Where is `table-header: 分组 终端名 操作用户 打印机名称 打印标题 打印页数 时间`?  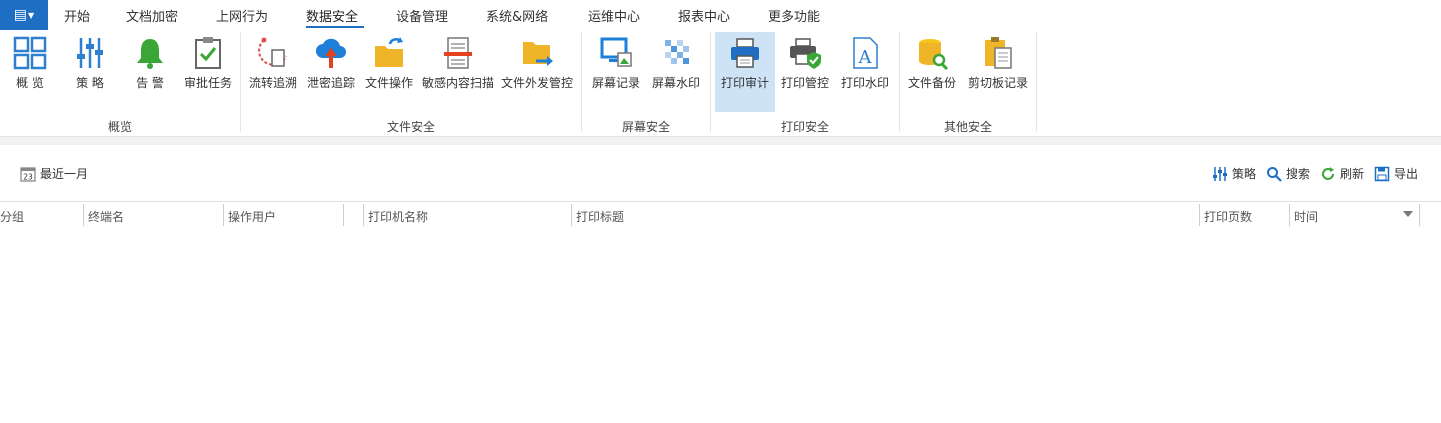 table-header: 分组 终端名 操作用户 打印机名称 打印标题 打印页数 时间 is located at coordinates (720, 215).